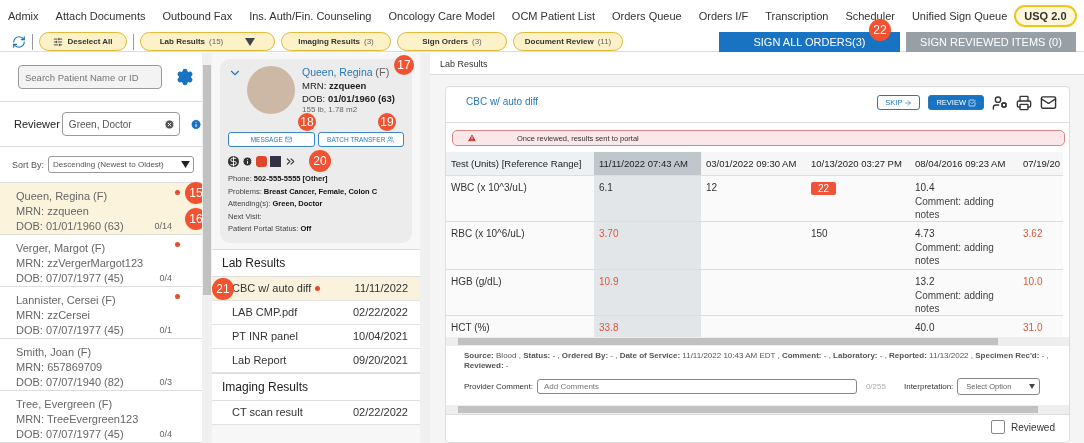 This screenshot has width=1084, height=443. I want to click on result-value: 6.1, so click(606, 187).